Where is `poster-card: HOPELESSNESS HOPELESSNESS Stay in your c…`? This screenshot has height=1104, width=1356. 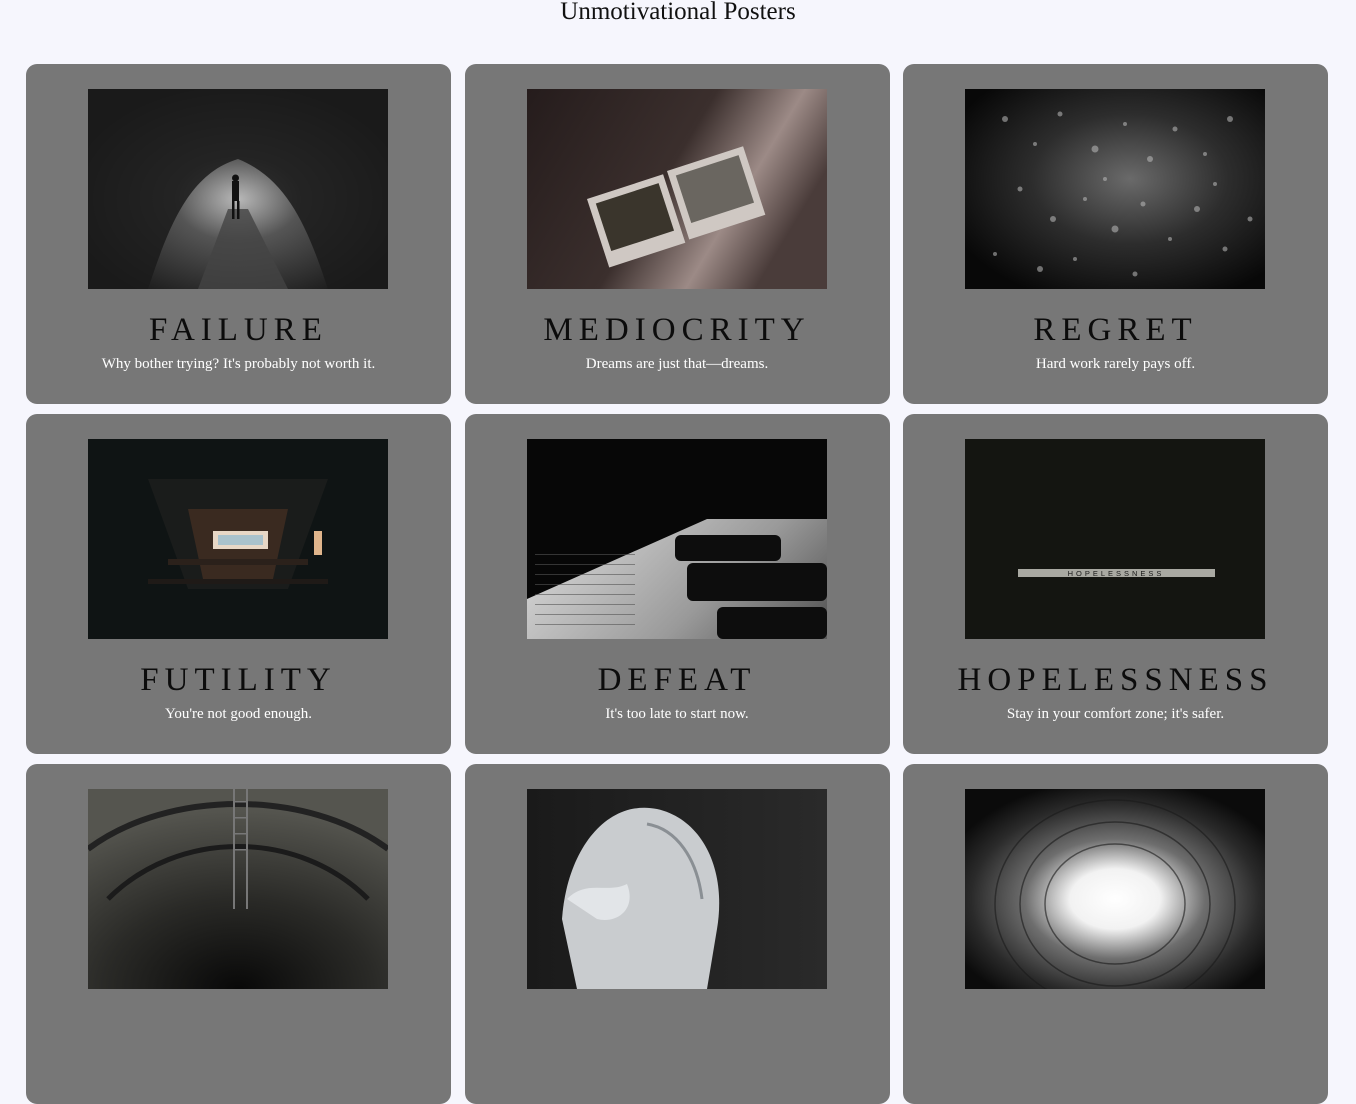
poster-card: HOPELESSNESS HOPELESSNESS Stay in your c… is located at coordinates (1115, 584).